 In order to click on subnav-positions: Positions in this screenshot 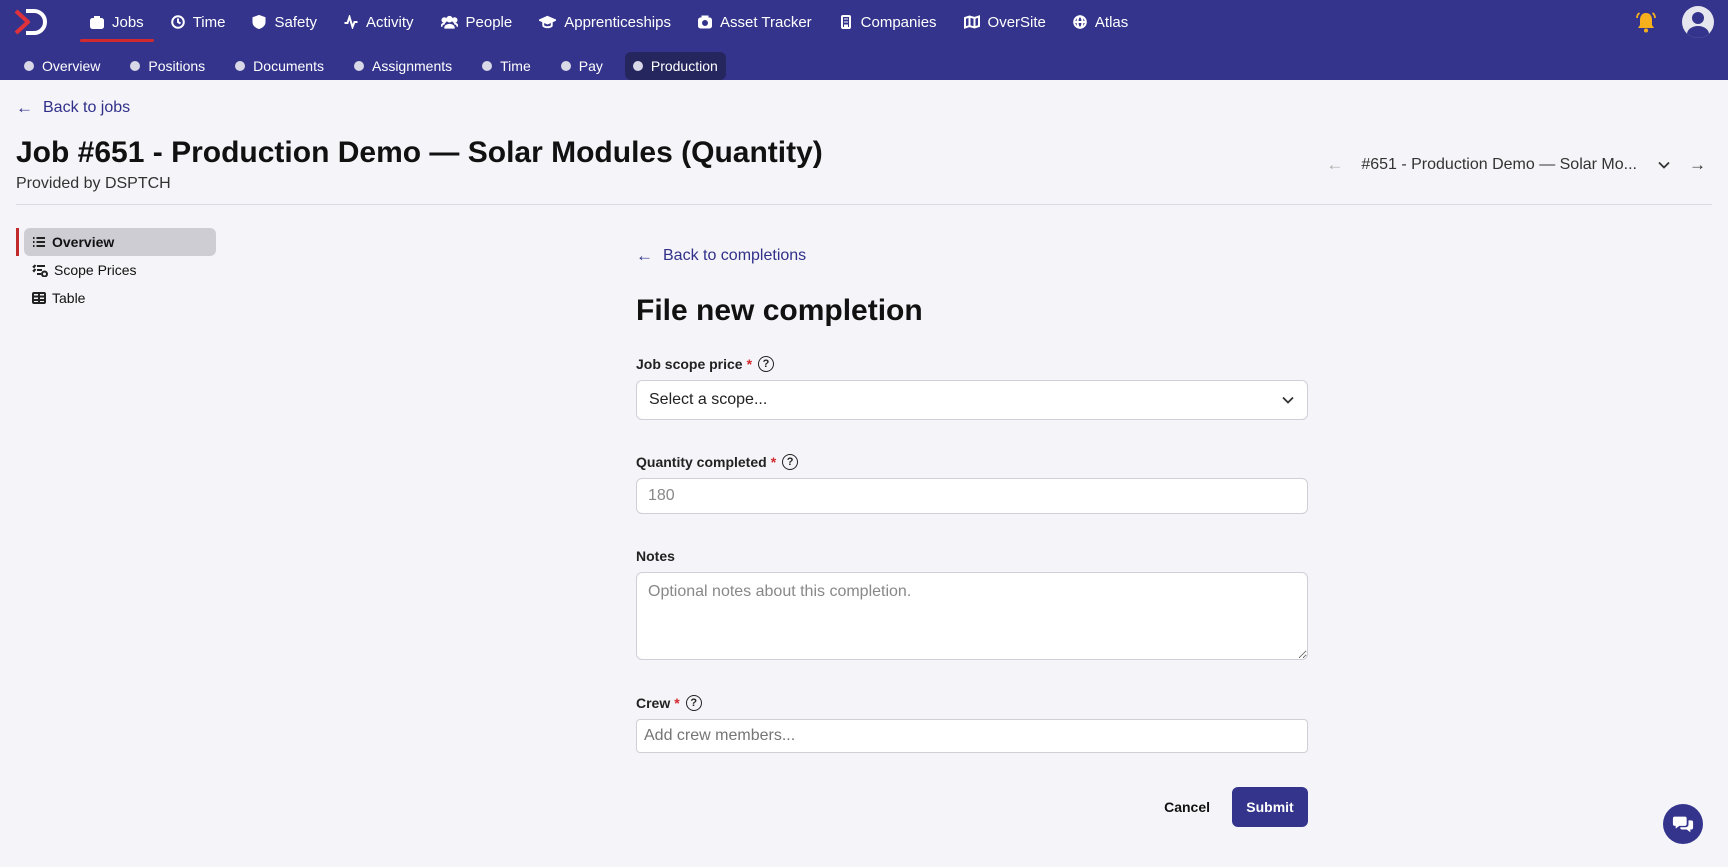, I will do `click(167, 66)`.